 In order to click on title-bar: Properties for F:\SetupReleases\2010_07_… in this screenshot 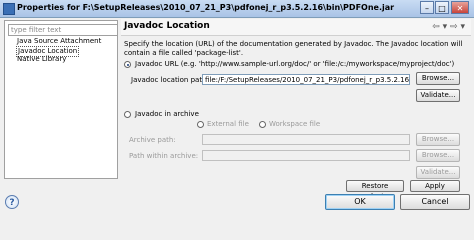, I will do `click(237, 9)`.